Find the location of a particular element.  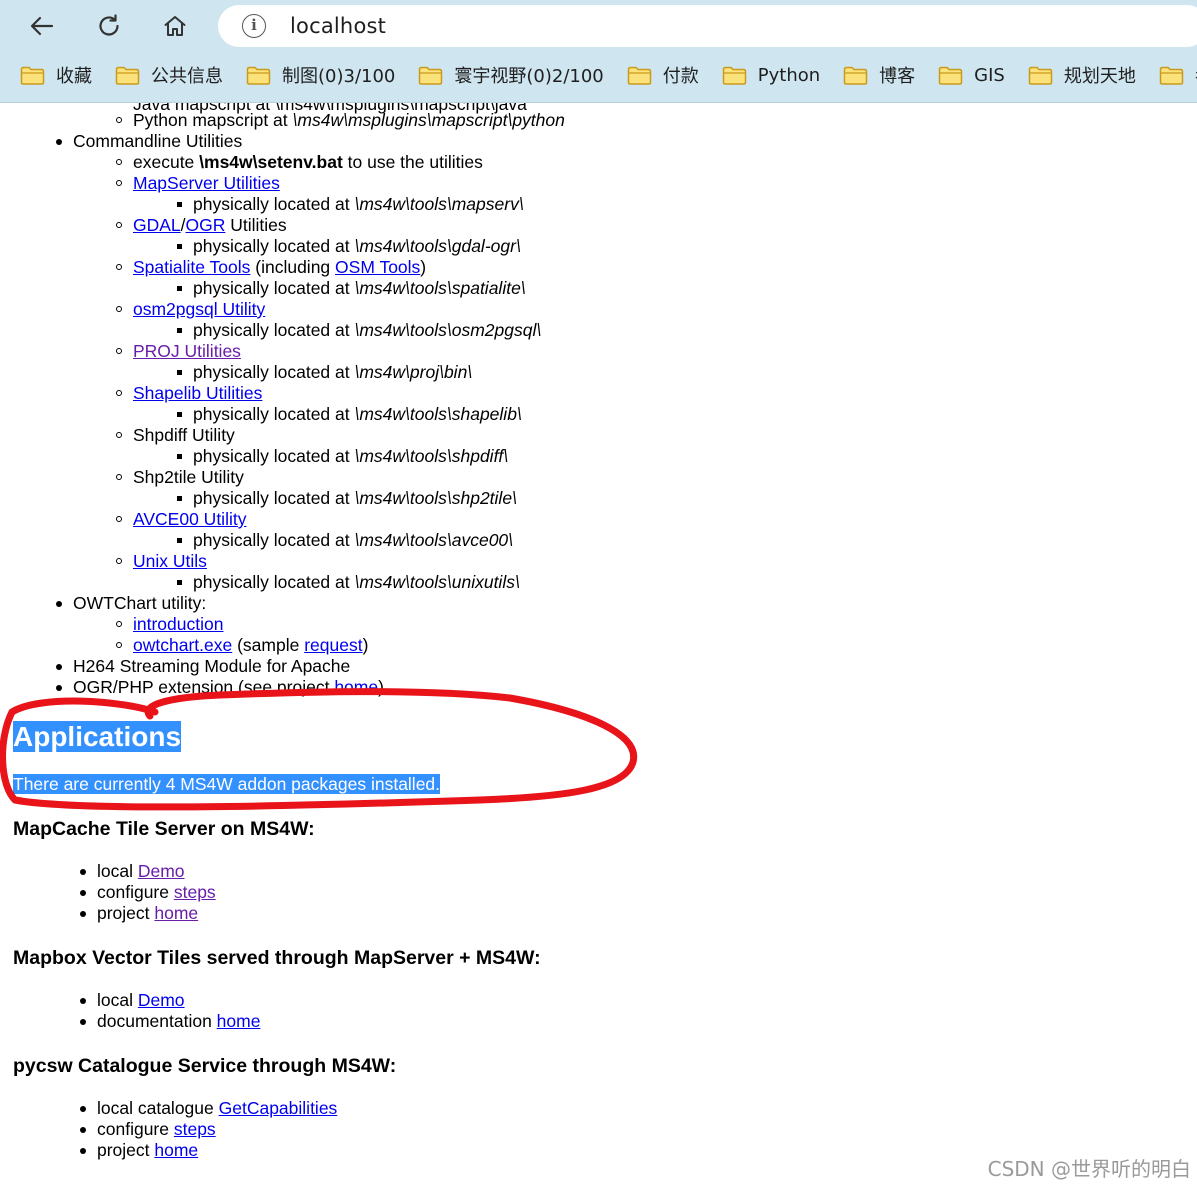

home-button is located at coordinates (175, 26).